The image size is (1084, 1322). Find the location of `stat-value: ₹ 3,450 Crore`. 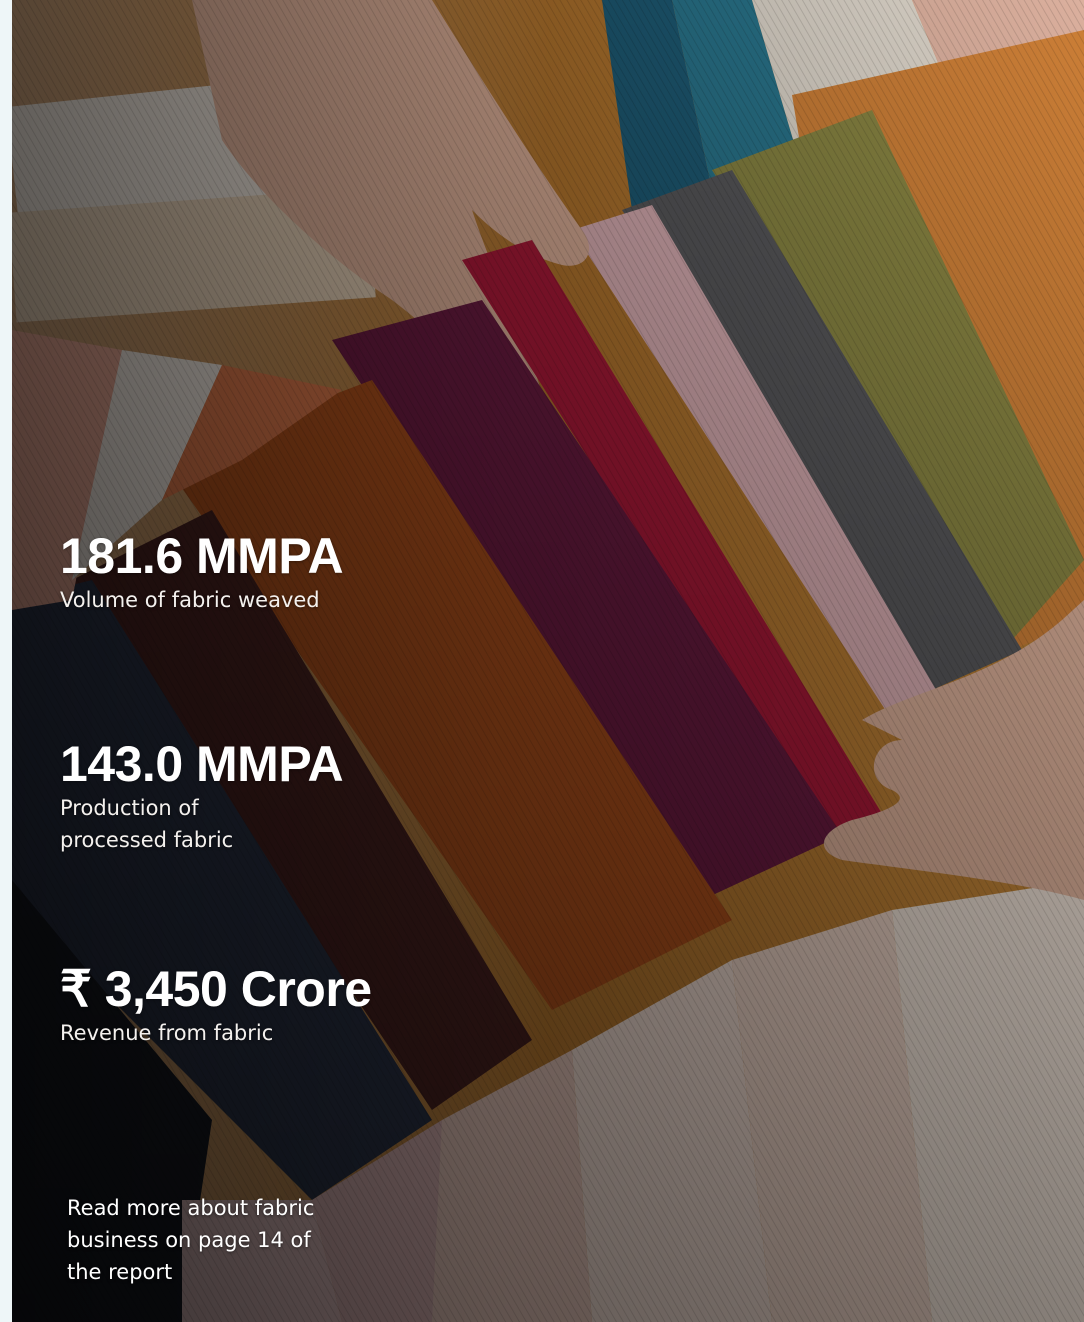

stat-value: ₹ 3,450 Crore is located at coordinates (216, 989).